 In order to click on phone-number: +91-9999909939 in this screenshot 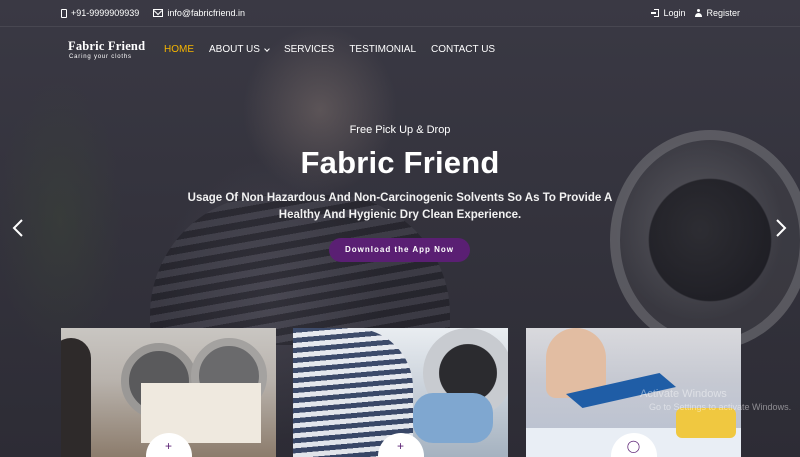, I will do `click(105, 13)`.